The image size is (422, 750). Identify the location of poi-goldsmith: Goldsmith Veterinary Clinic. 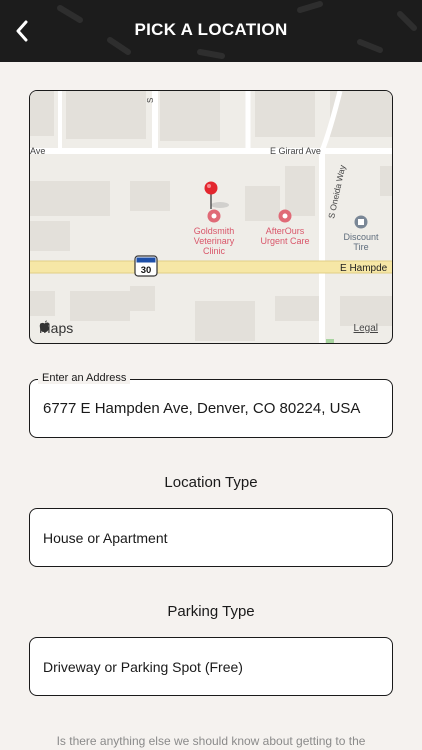
(214, 233).